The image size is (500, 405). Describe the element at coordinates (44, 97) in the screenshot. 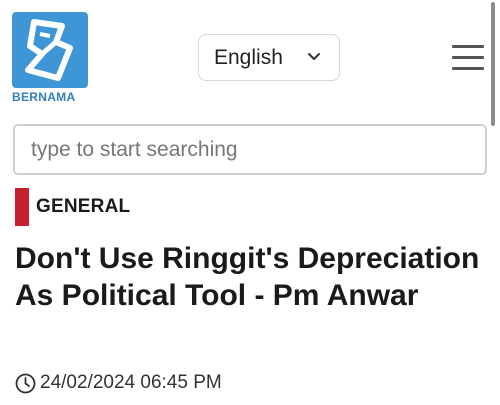

I see `logo-wordmark: BERNAMA` at that location.